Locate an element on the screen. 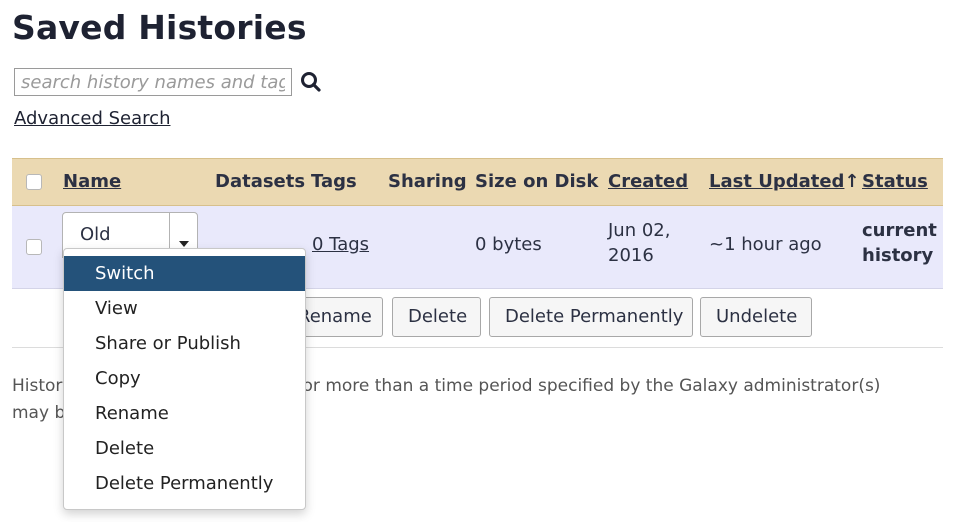 Image resolution: width=953 pixels, height=522 pixels. menu-item-rename: Rename is located at coordinates (184, 413).